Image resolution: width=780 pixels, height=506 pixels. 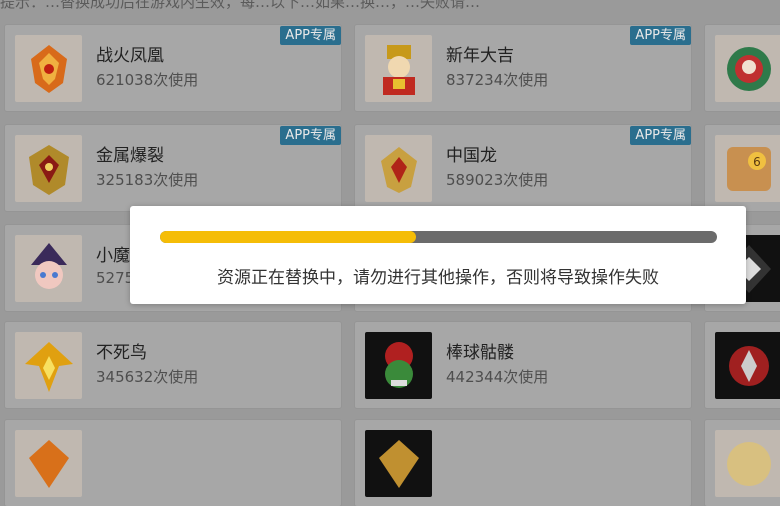 I want to click on skin-card-xinnian: 新年大吉 837234次使用 APP专属, so click(x=523, y=68).